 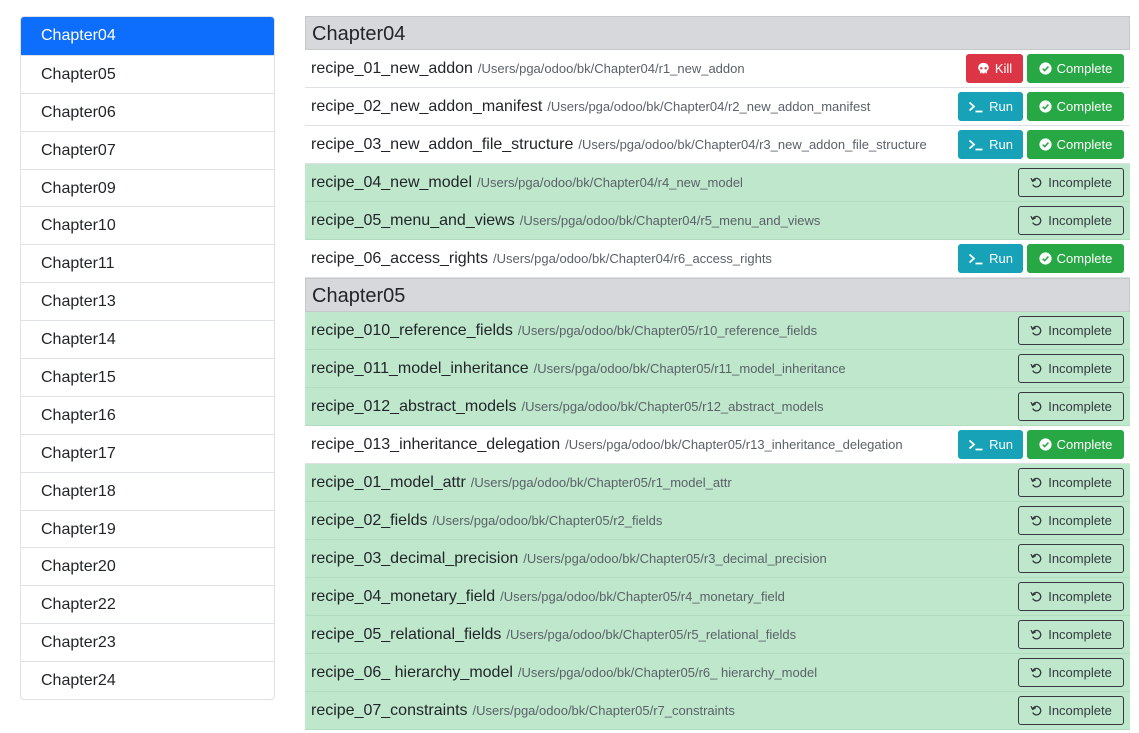 I want to click on sidebar-item-chapter15: Chapter15, so click(x=147, y=377).